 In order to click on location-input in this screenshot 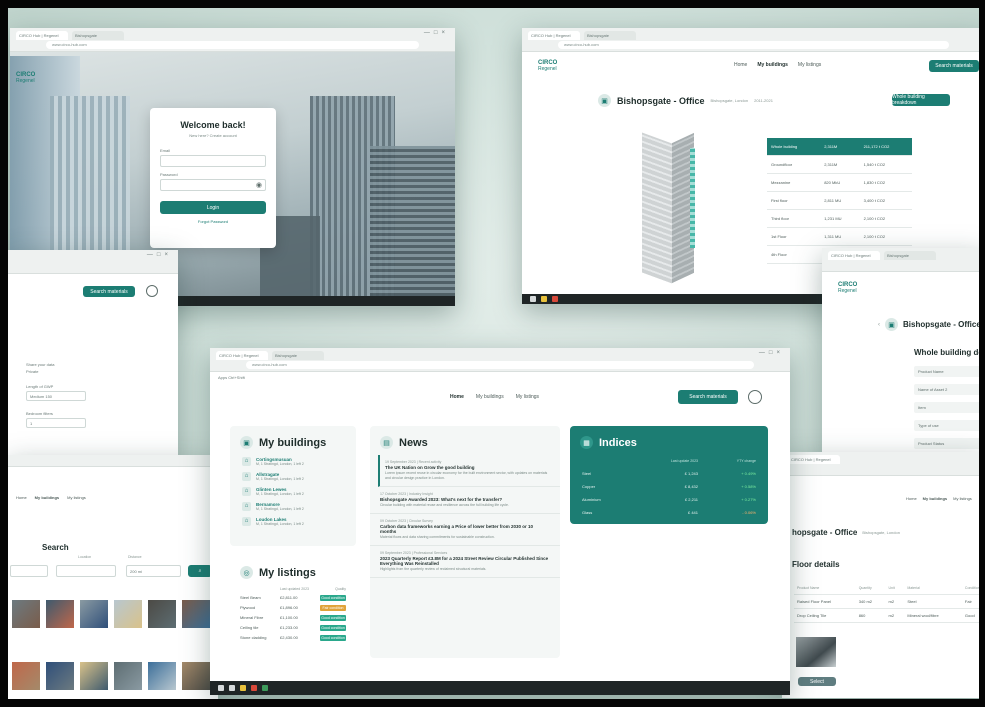, I will do `click(86, 571)`.